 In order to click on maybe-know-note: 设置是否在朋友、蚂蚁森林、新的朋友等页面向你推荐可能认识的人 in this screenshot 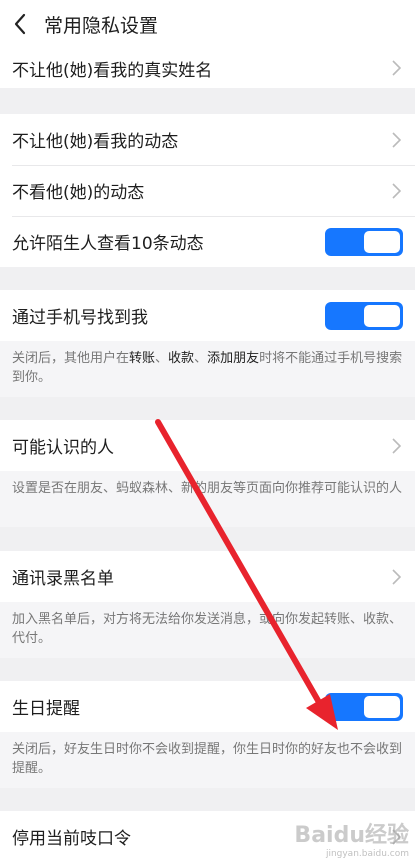, I will do `click(207, 499)`.